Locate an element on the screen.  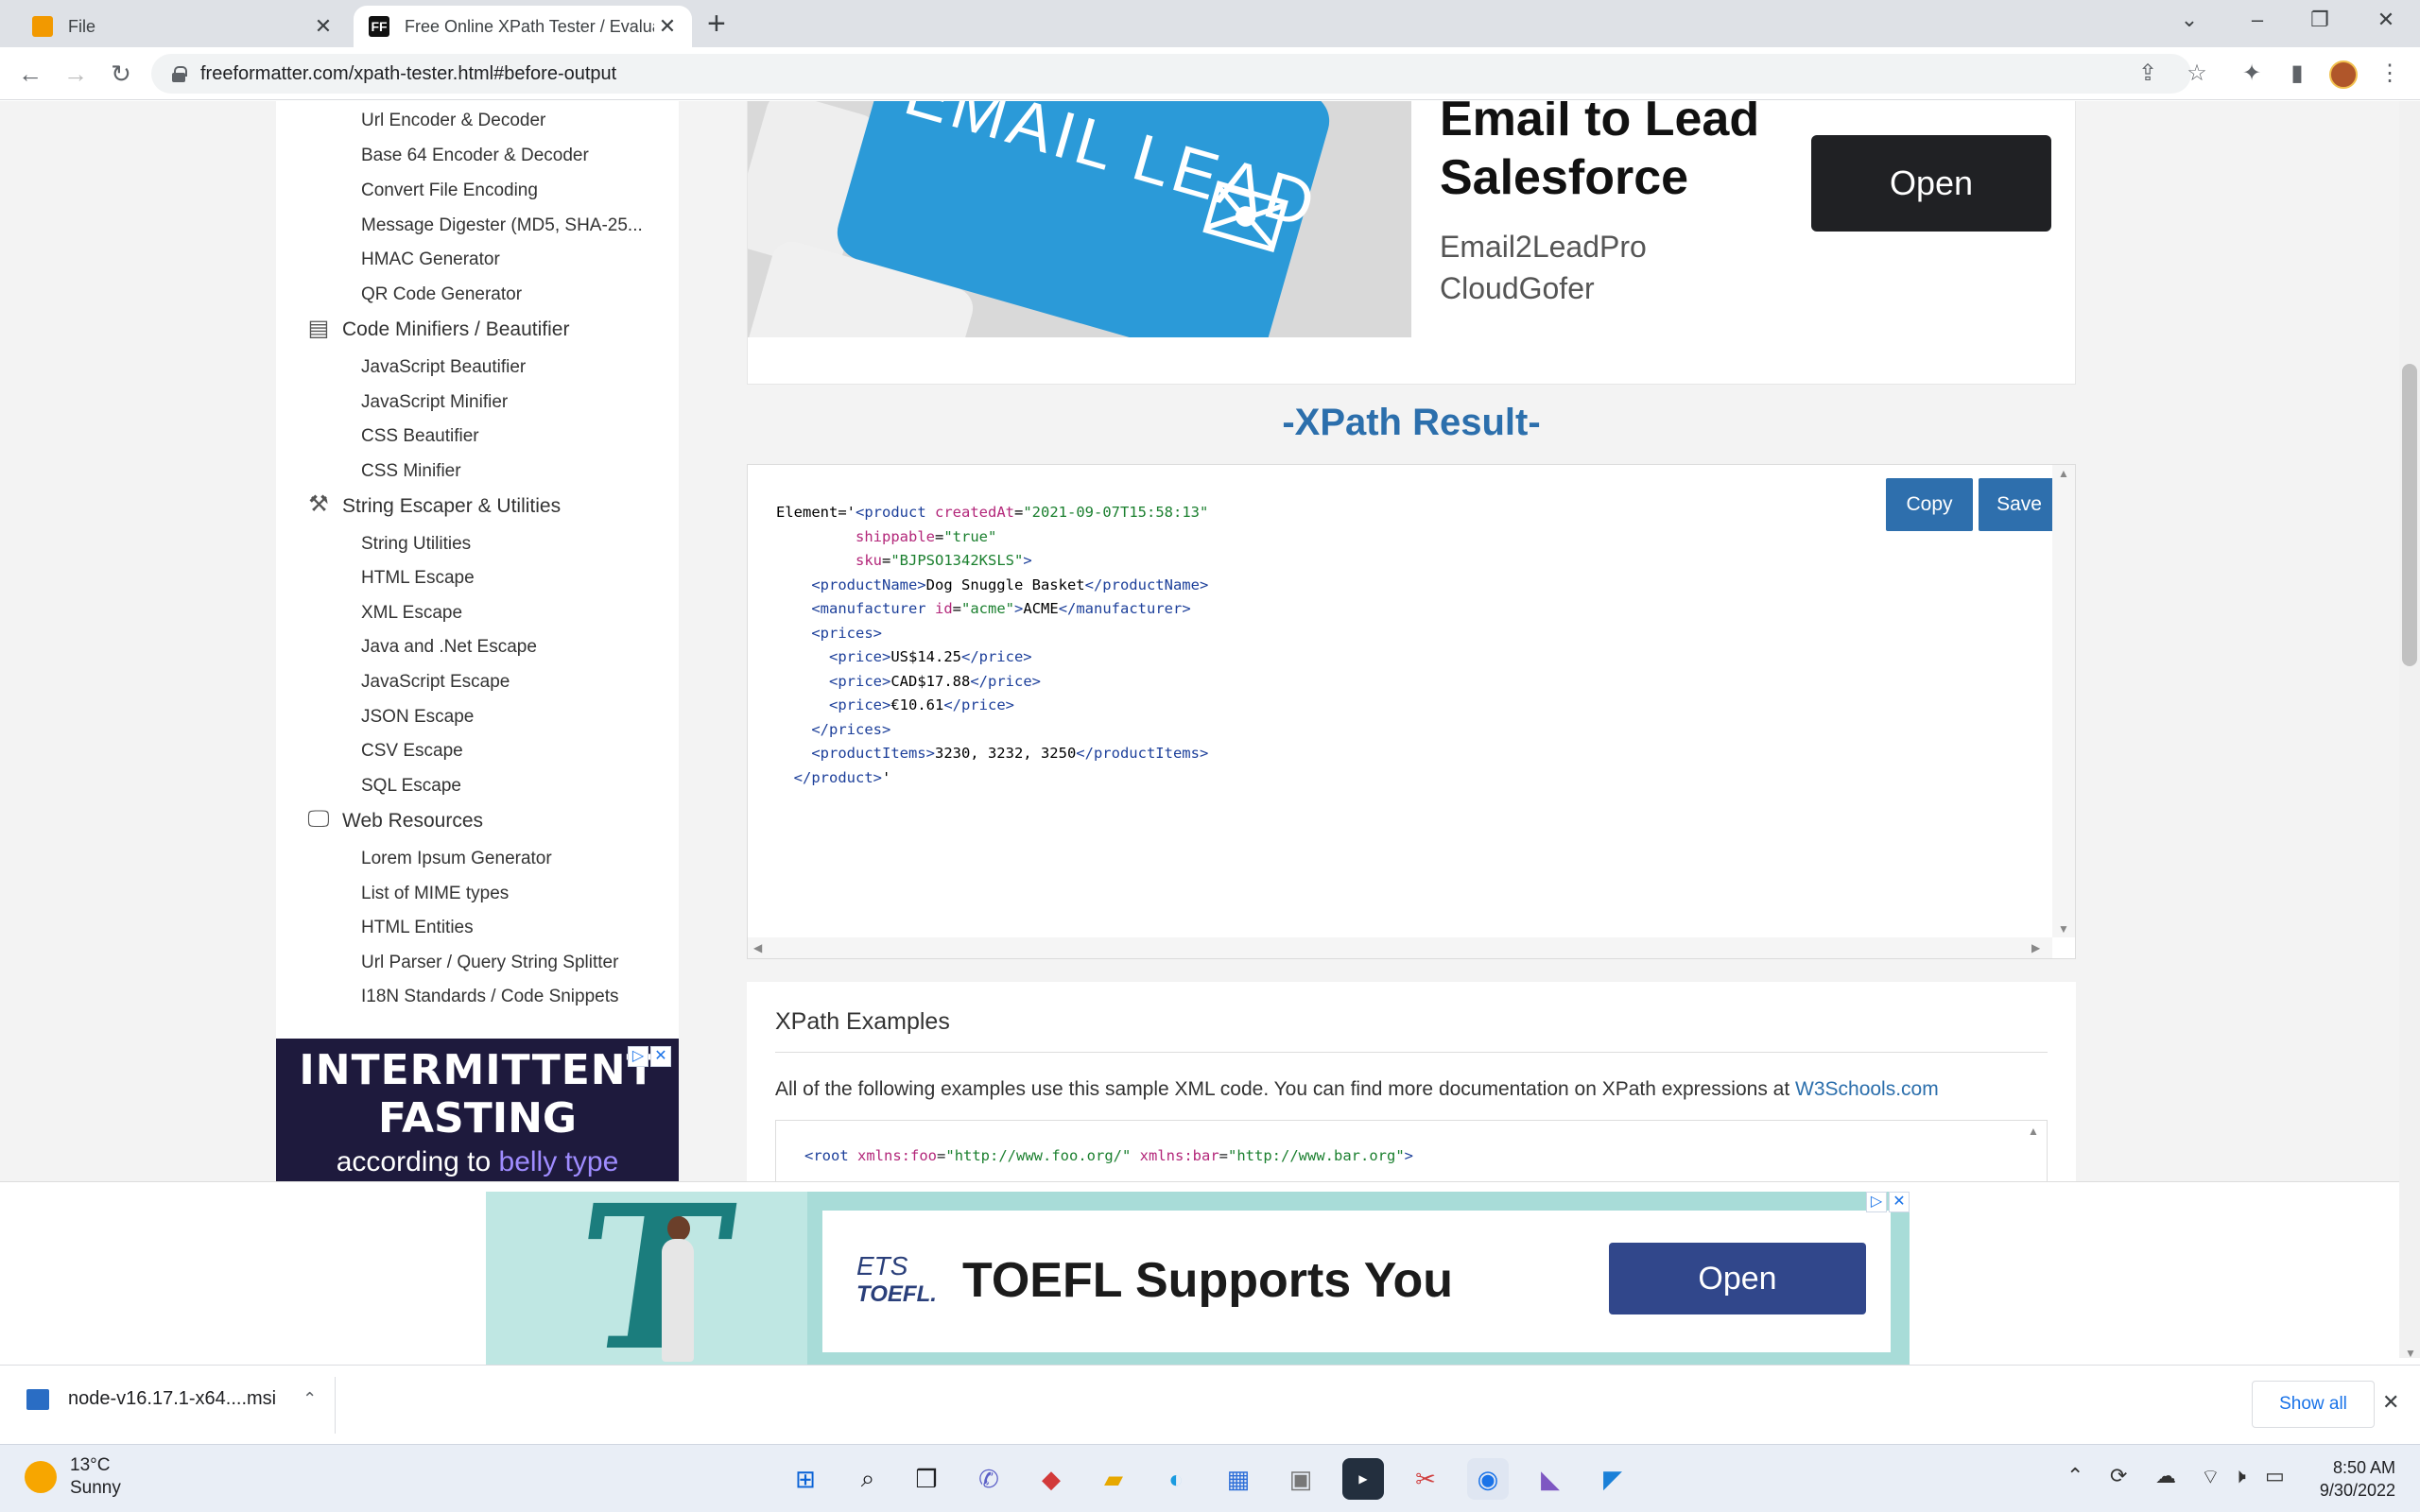
windows-start-icon: ⊞ is located at coordinates (806, 1479).